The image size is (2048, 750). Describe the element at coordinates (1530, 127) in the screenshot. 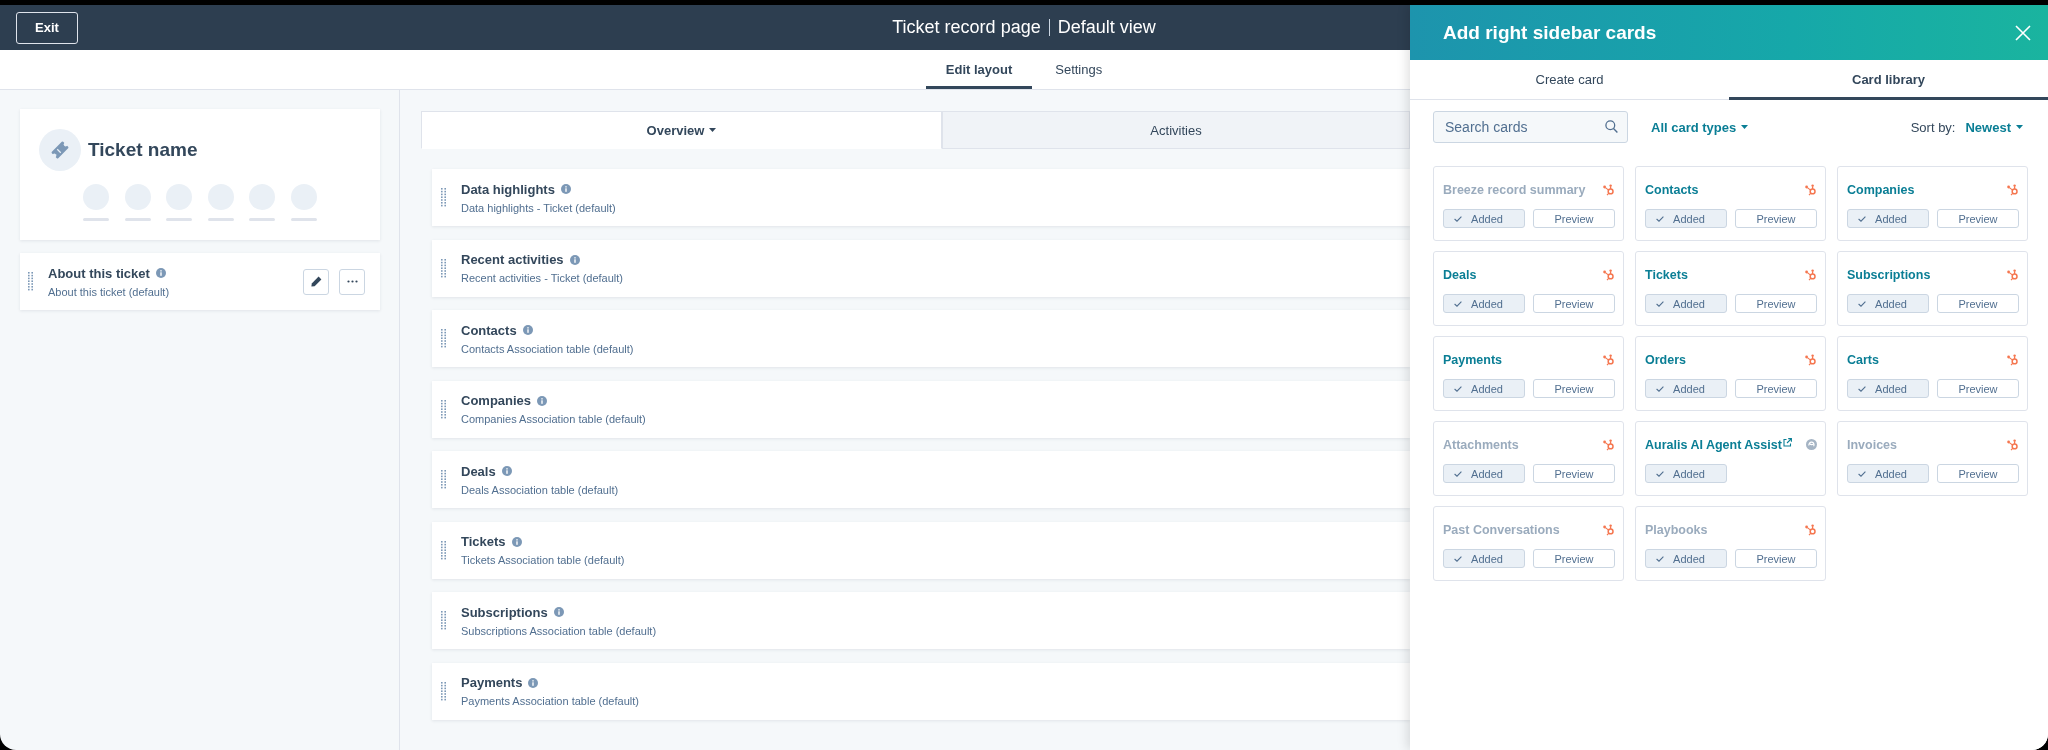

I see `search-field: Search cards` at that location.